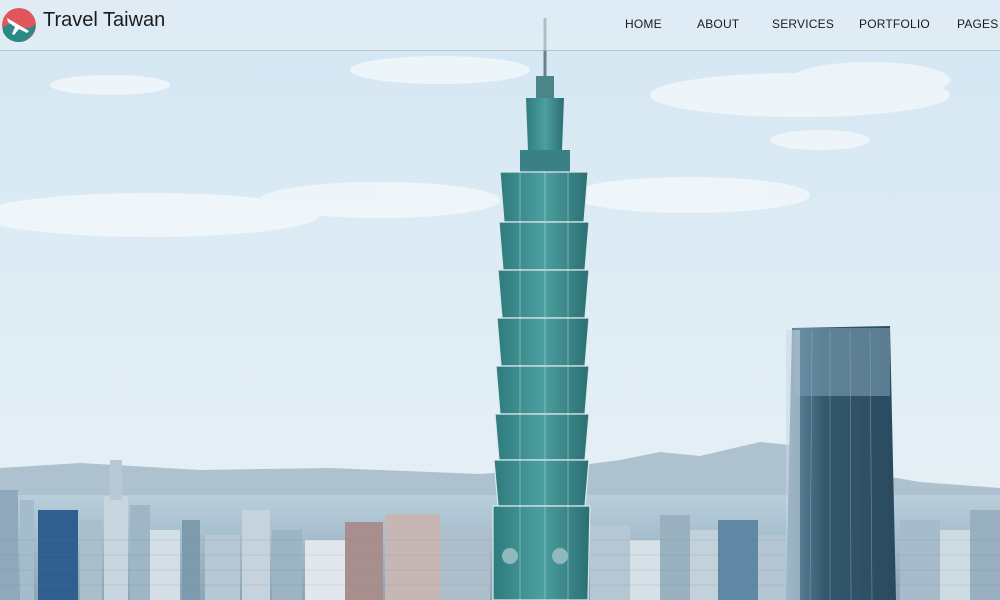  Describe the element at coordinates (541, 309) in the screenshot. I see `taipei-101-tower` at that location.